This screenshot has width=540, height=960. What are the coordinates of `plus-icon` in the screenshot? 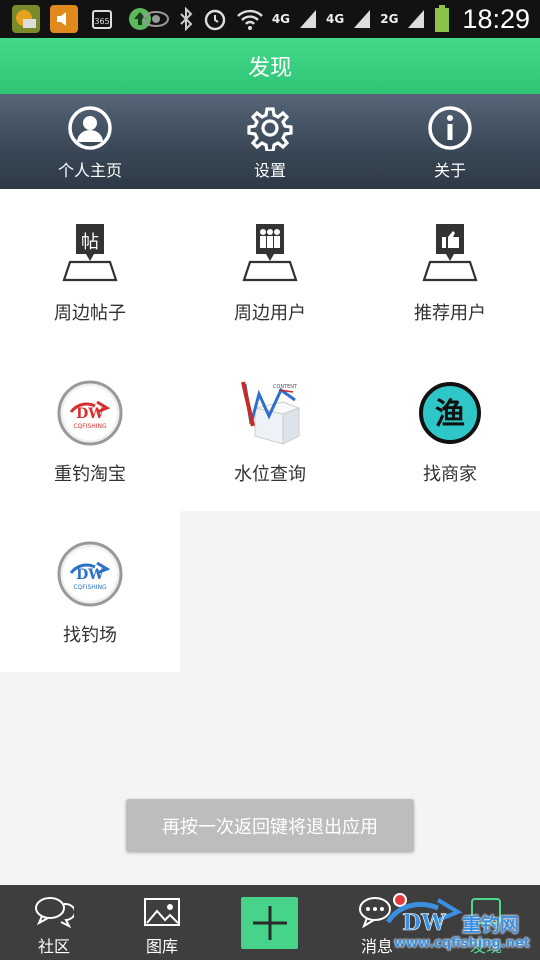 It's located at (269, 923).